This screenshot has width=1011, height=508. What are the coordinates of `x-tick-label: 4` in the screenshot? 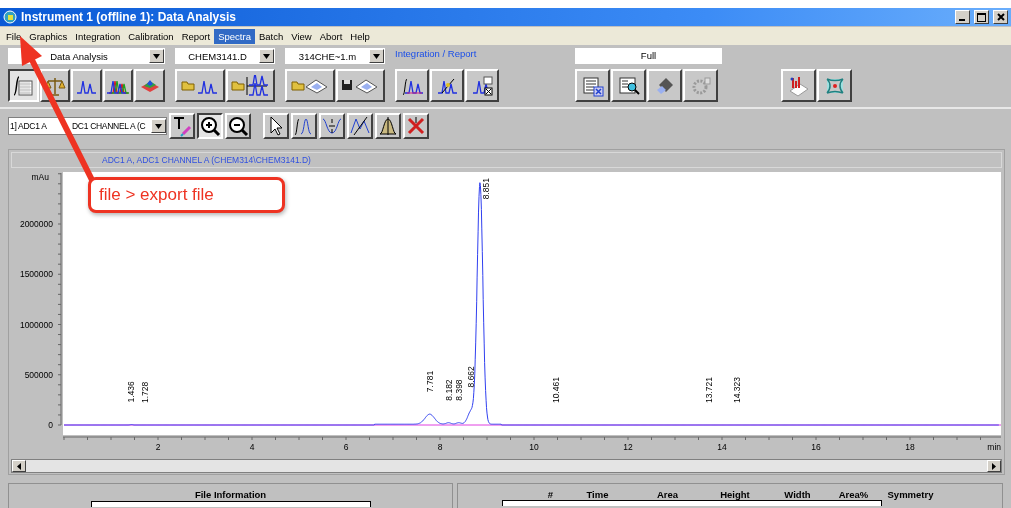 It's located at (252, 447).